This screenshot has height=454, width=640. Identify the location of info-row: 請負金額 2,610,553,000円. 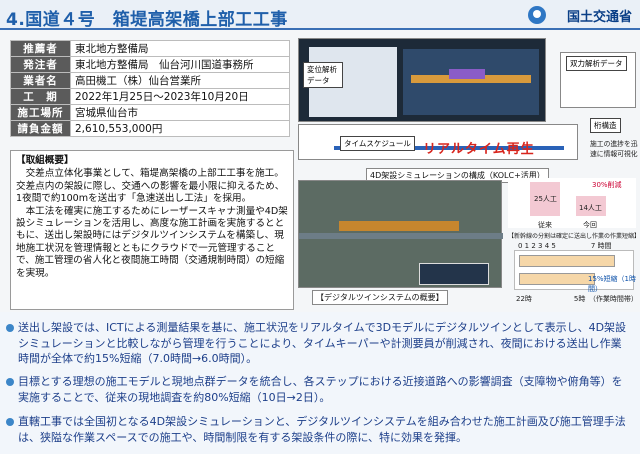
(150, 128).